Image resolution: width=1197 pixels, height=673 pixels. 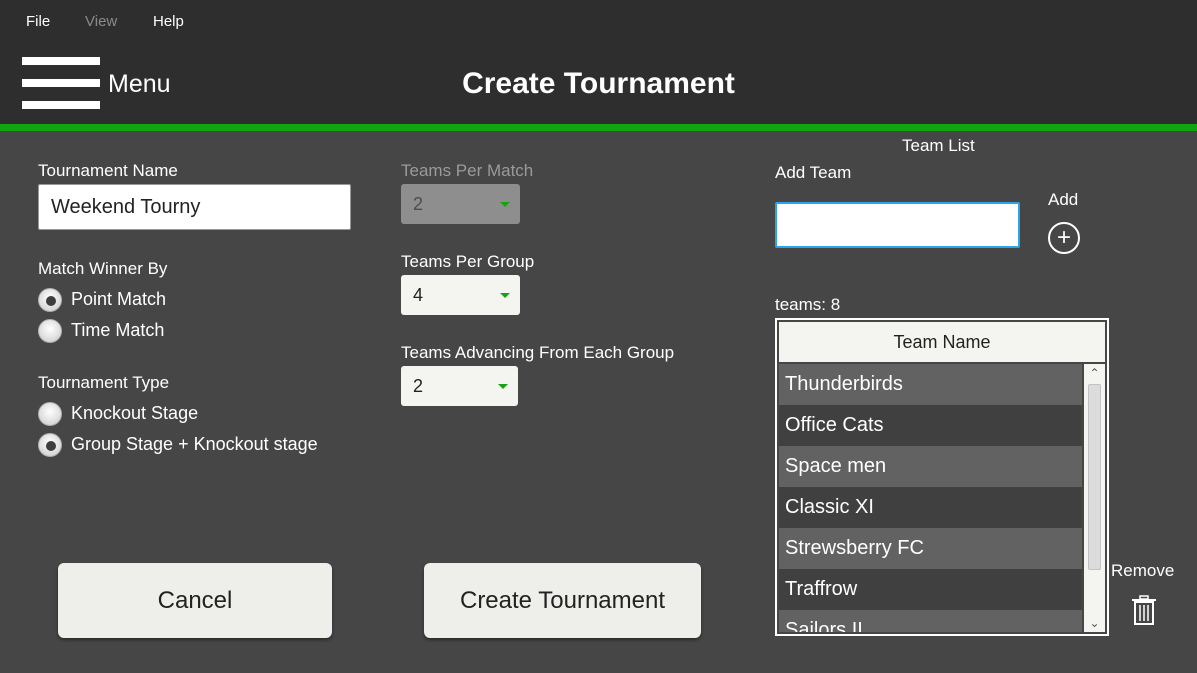 I want to click on teams-advancing-select: 2, so click(x=459, y=386).